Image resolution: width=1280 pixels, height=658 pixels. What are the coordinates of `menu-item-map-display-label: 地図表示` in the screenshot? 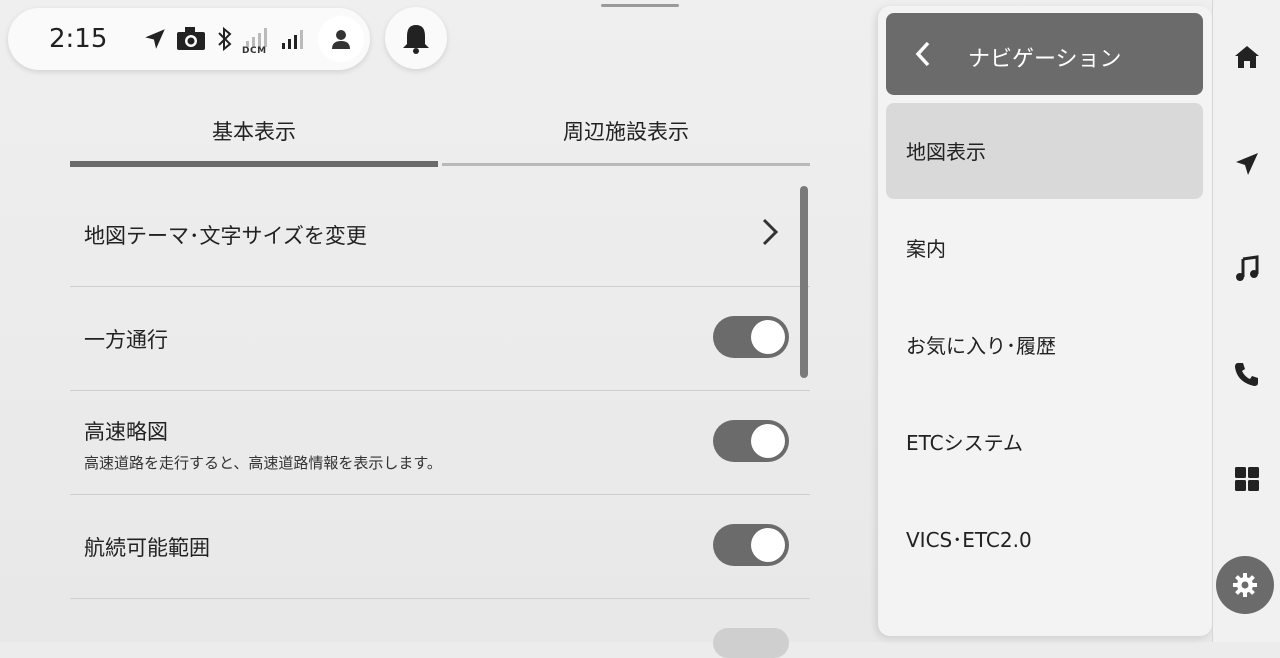 It's located at (946, 152).